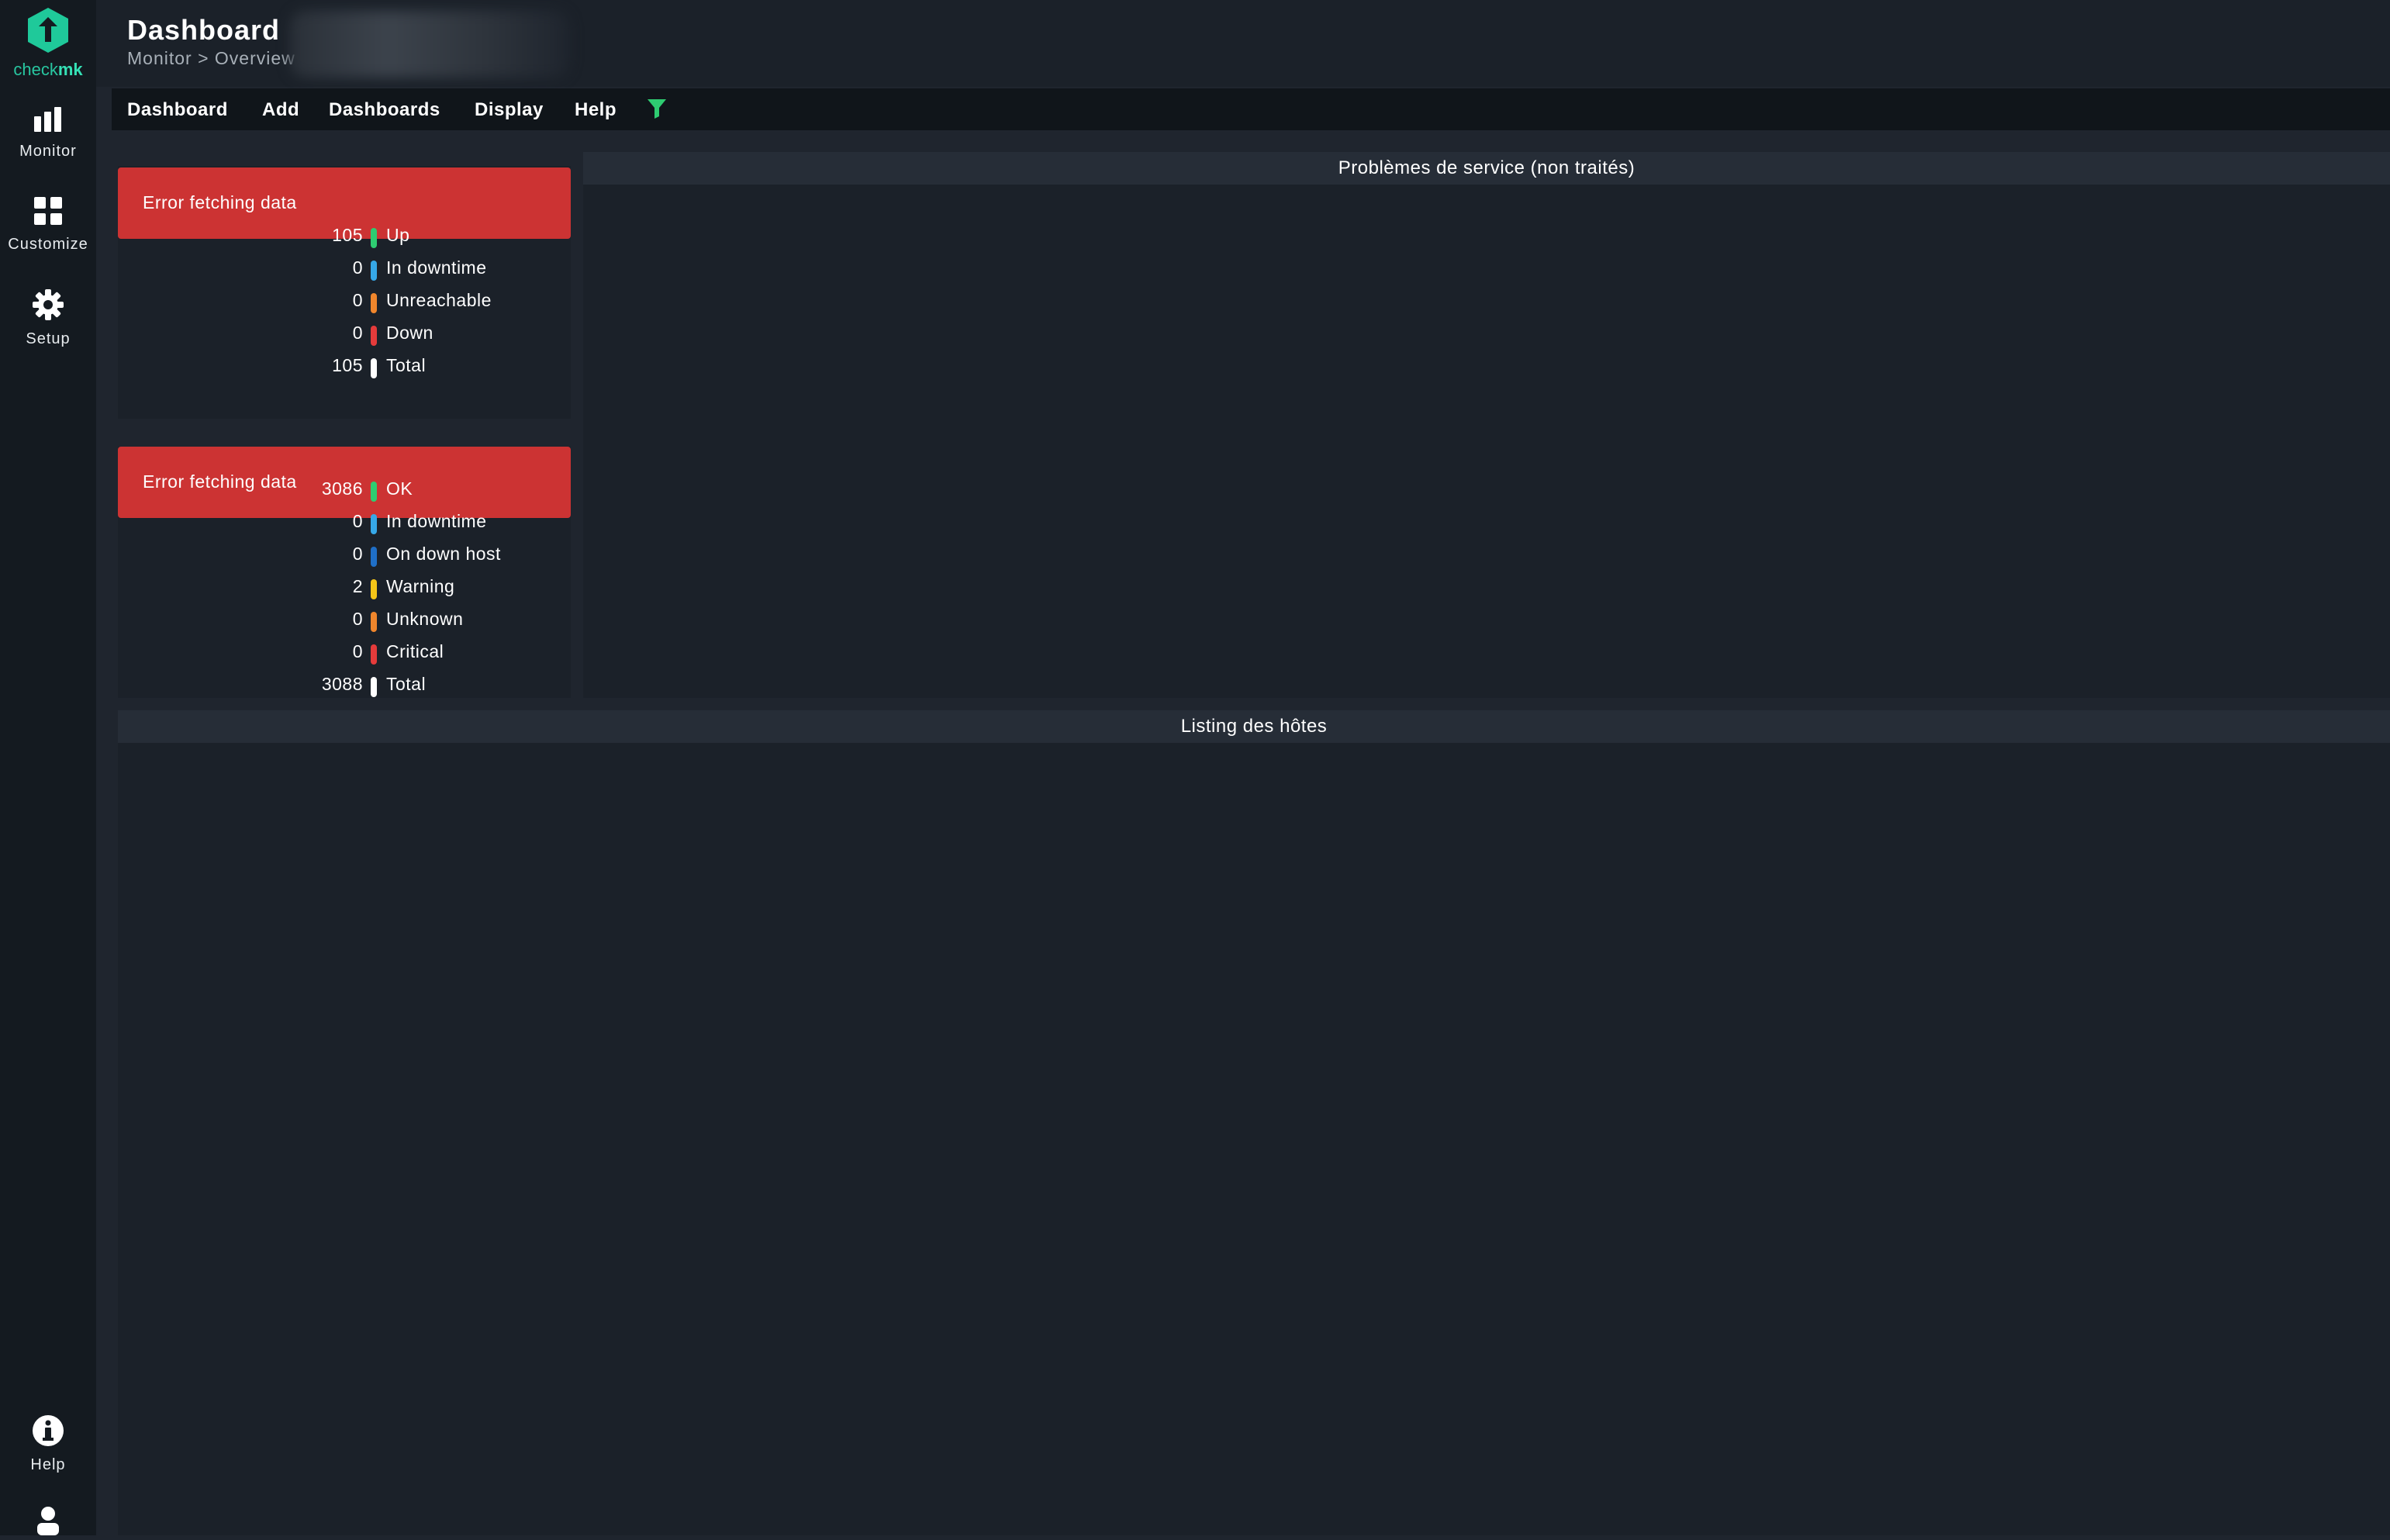 Image resolution: width=2390 pixels, height=1540 pixels. Describe the element at coordinates (1486, 168) in the screenshot. I see `service-problems-title: Problèmes de service (non traités)` at that location.